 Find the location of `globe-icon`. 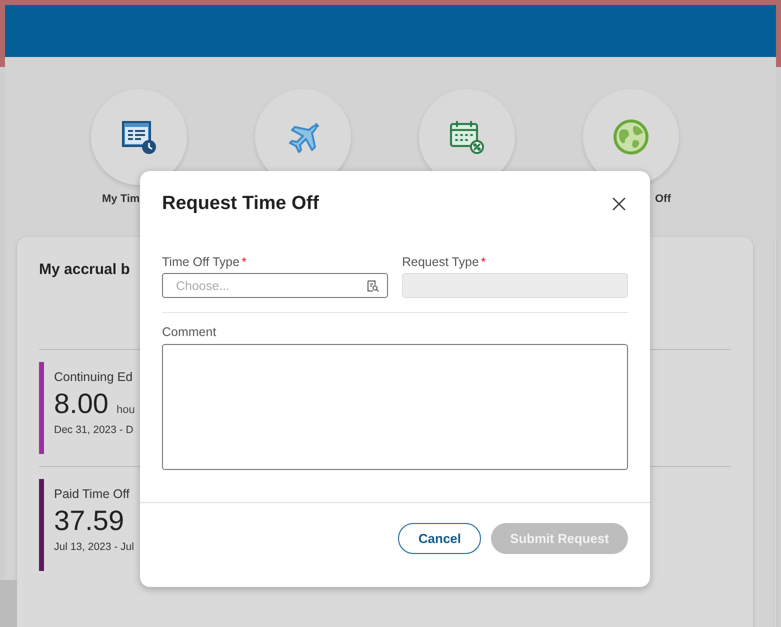

globe-icon is located at coordinates (631, 137).